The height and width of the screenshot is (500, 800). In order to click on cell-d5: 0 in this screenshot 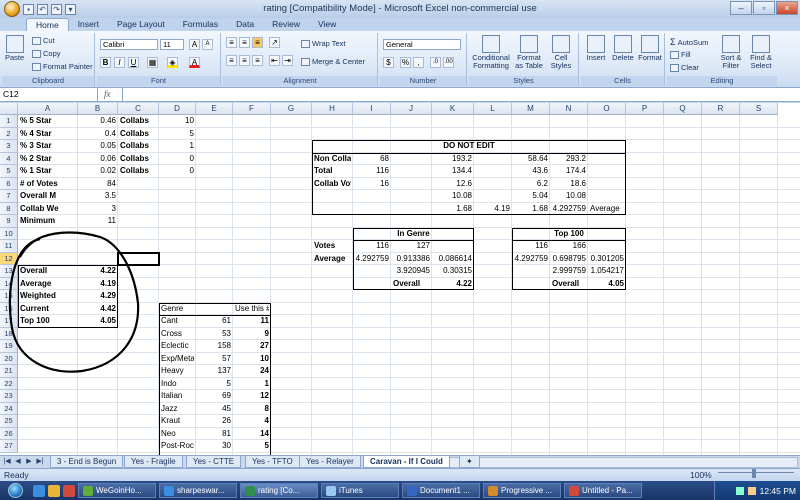, I will do `click(177, 171)`.